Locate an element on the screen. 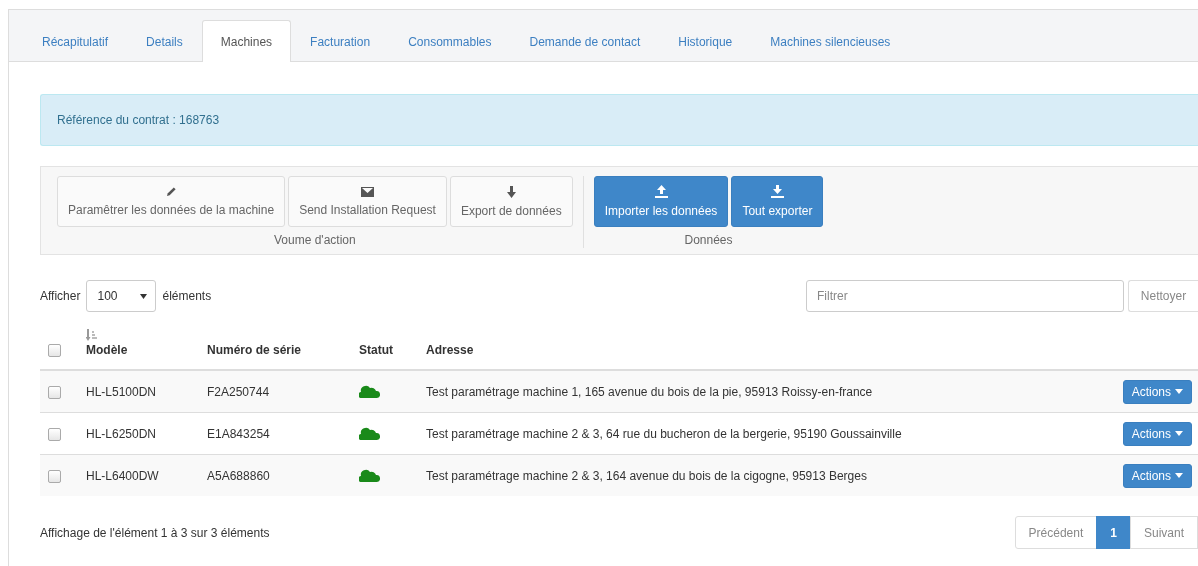  previous-button: Précédent is located at coordinates (1056, 532).